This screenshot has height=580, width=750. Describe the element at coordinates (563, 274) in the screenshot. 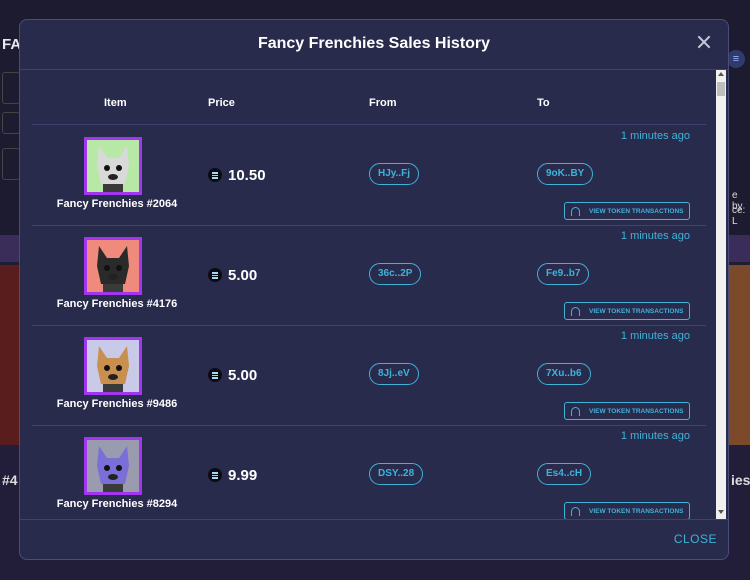

I see `to-address-pill: Fe9..b7` at that location.